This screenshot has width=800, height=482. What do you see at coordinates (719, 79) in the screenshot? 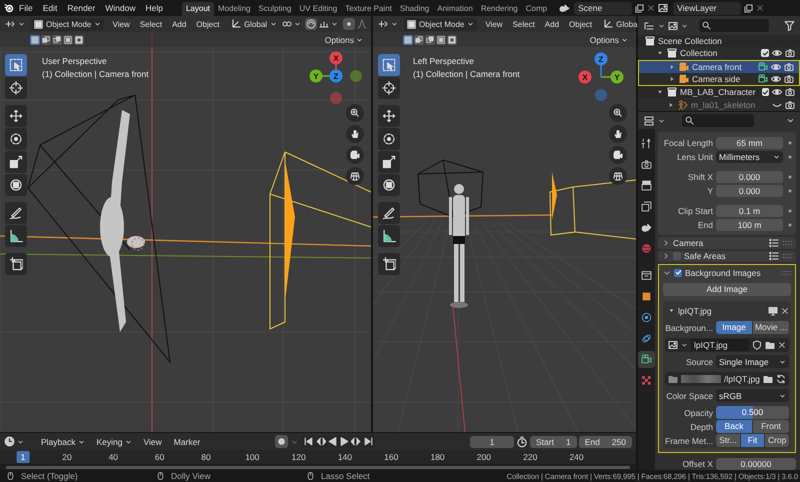
I see `outliner-row: Camera side` at bounding box center [719, 79].